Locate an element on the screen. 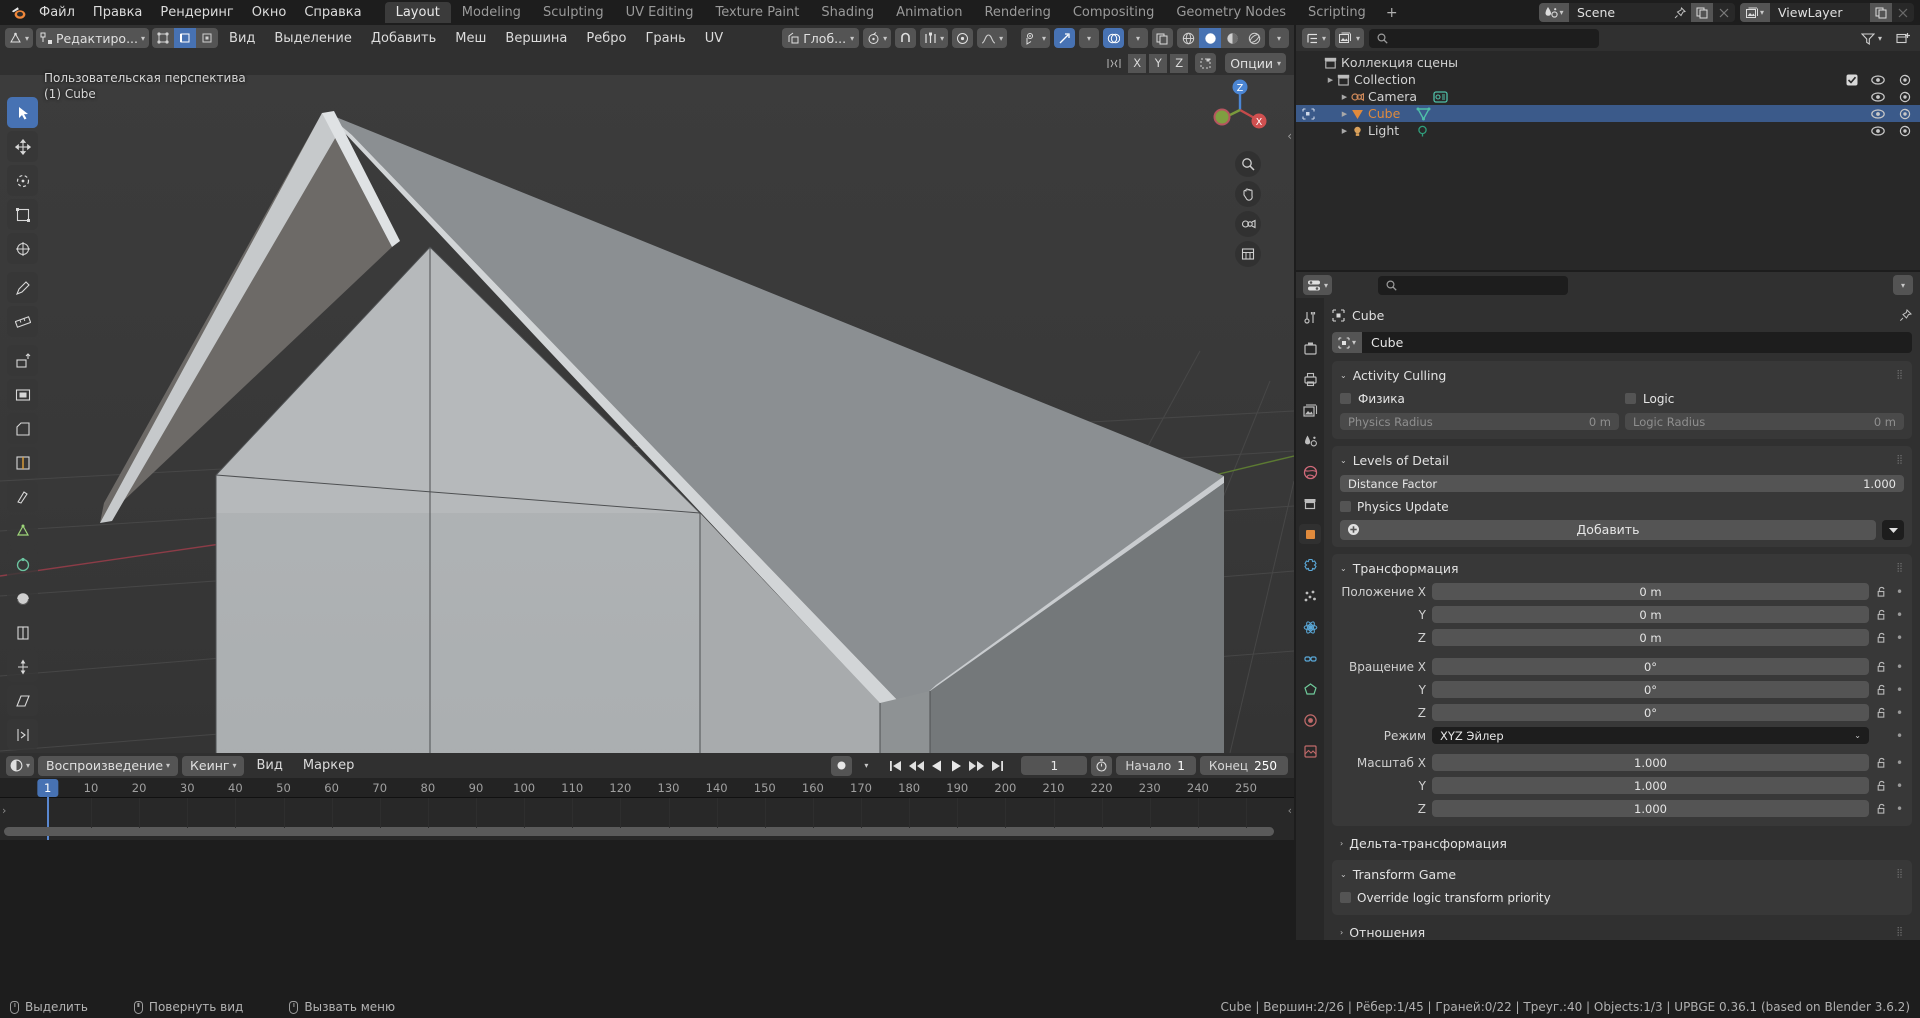  tool-transform is located at coordinates (22, 248).